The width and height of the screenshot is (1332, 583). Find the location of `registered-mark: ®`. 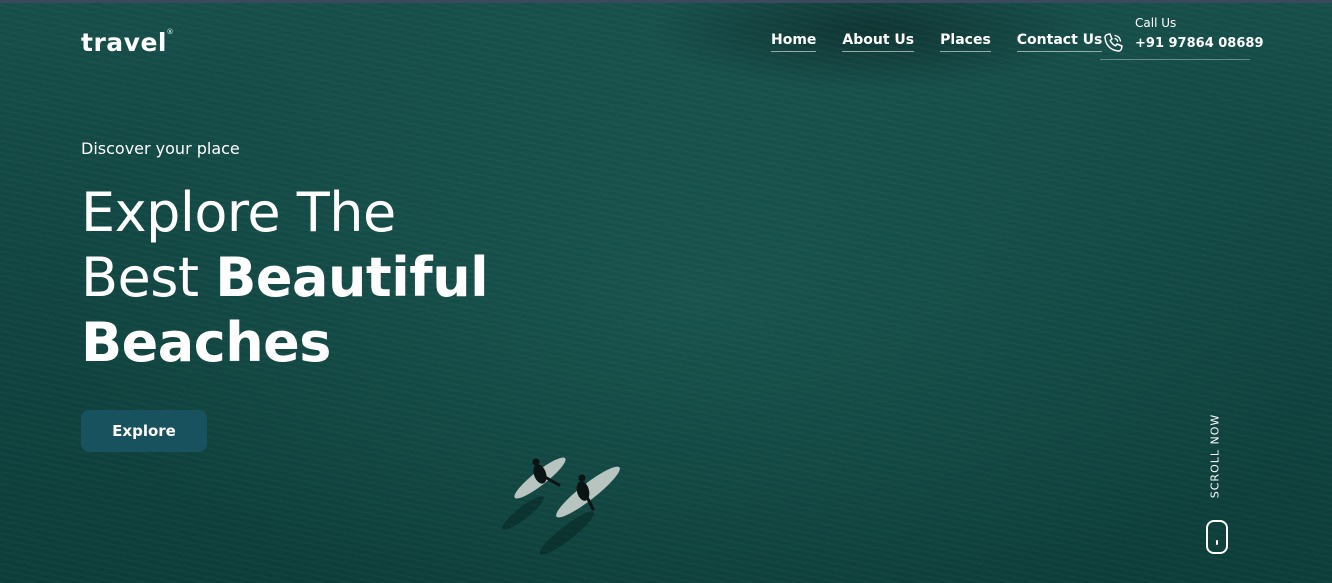

registered-mark: ® is located at coordinates (170, 32).